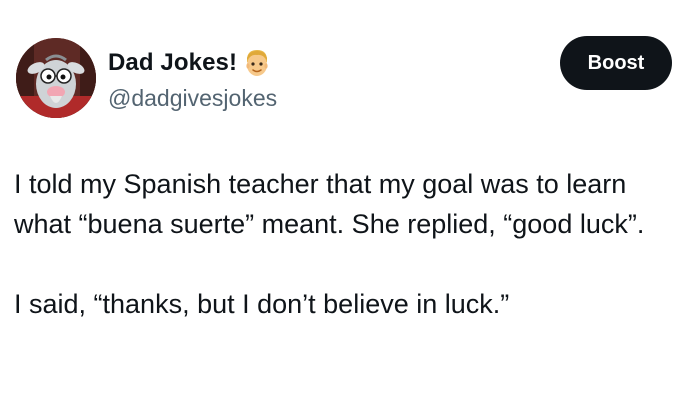 Image resolution: width=687 pixels, height=419 pixels. I want to click on author-display-name: Dad Jokes!, so click(172, 63).